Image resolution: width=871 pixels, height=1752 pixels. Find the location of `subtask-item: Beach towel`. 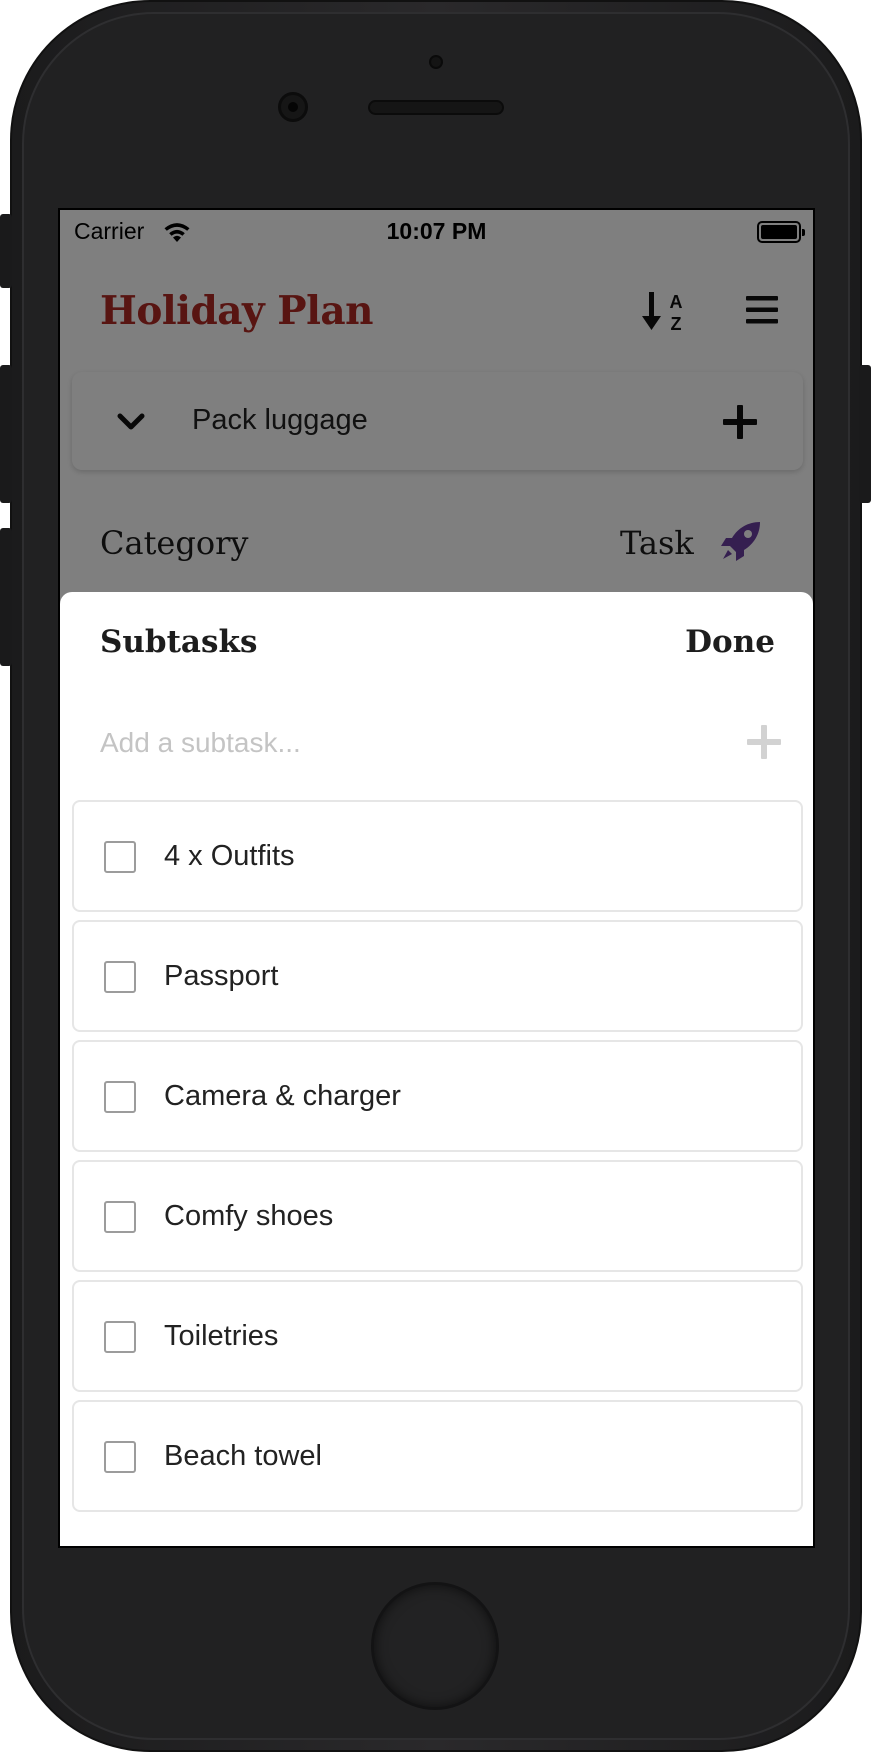

subtask-item: Beach towel is located at coordinates (437, 1456).